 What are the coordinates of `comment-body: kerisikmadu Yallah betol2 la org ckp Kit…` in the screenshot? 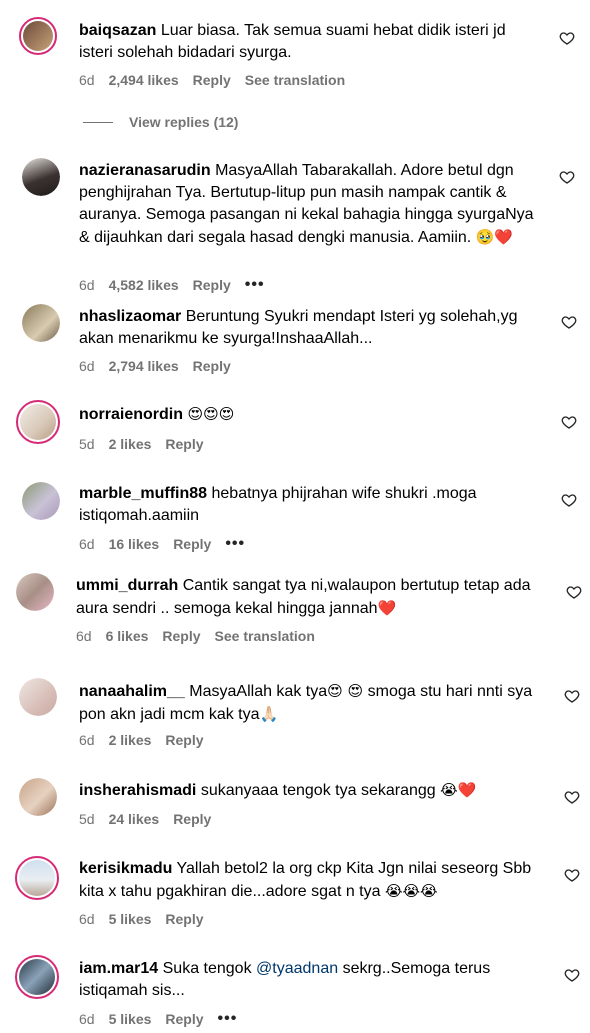 It's located at (309, 880).